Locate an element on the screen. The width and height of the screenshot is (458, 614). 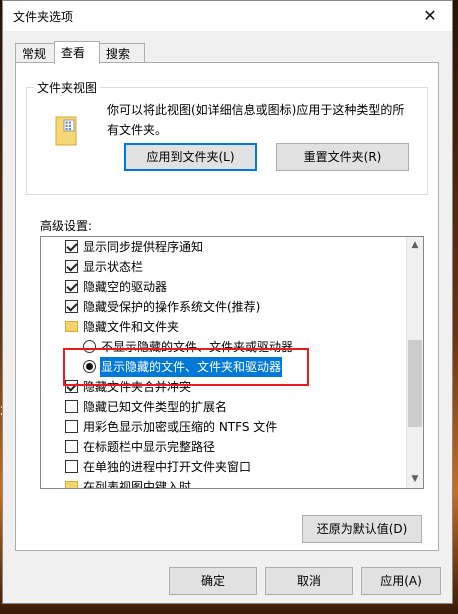
apply-button: 应用(A) is located at coordinates (401, 581).